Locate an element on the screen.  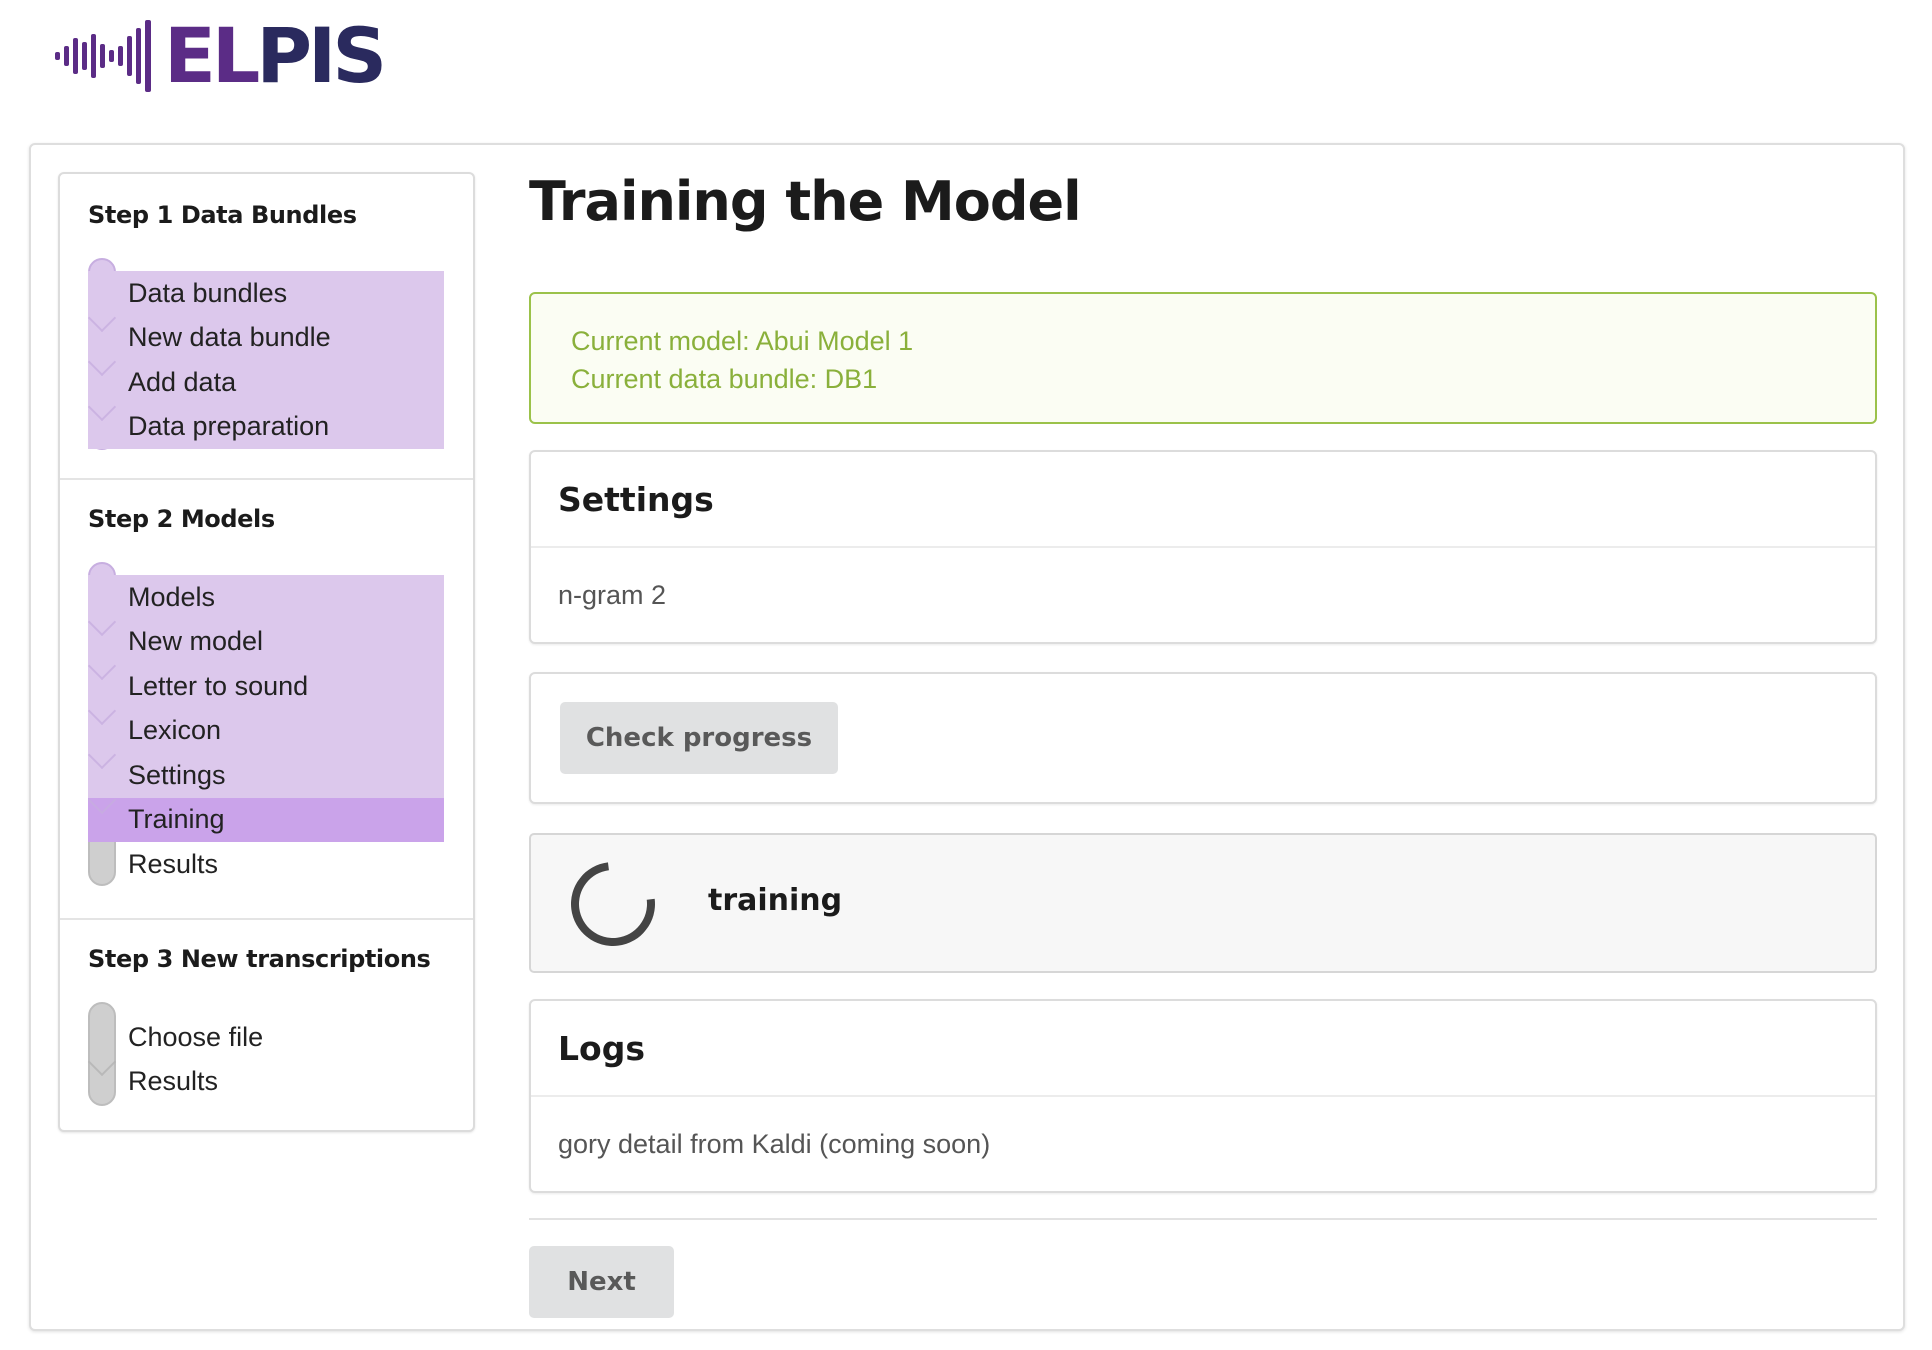
settings-heading: Settings is located at coordinates (1203, 500).